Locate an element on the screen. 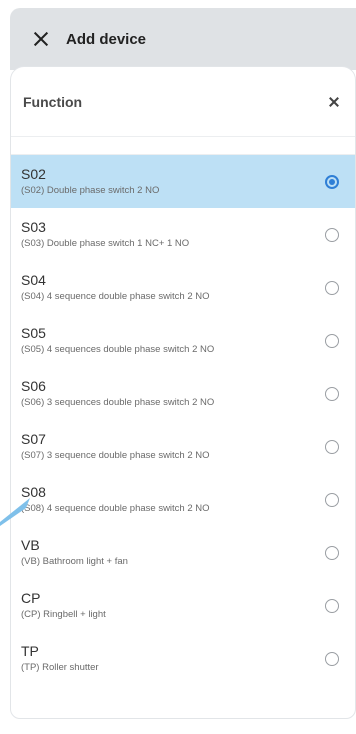 This screenshot has width=356, height=734. option-text: CP (CP) Ringbell + light is located at coordinates (63, 605).